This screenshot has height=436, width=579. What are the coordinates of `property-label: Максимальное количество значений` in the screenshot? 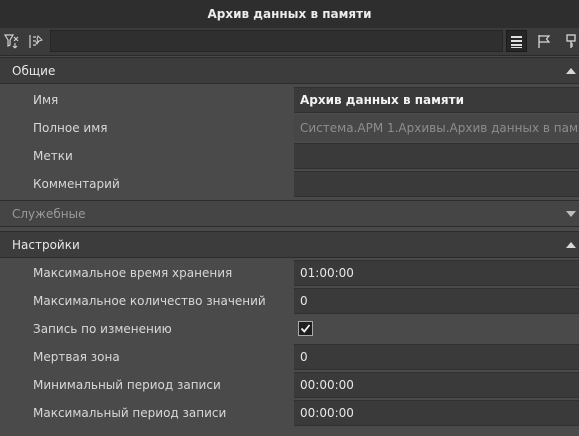 It's located at (149, 301).